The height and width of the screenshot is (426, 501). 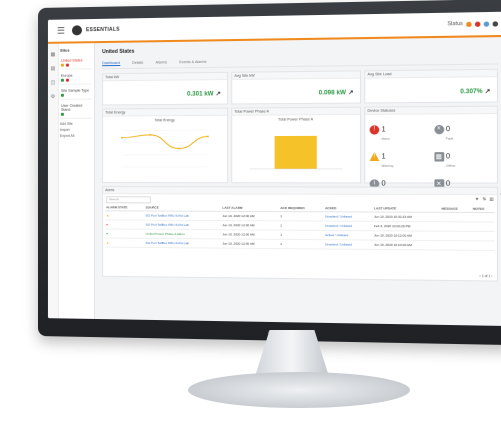 What do you see at coordinates (103, 30) in the screenshot?
I see `app-title: ESSENTIALS` at bounding box center [103, 30].